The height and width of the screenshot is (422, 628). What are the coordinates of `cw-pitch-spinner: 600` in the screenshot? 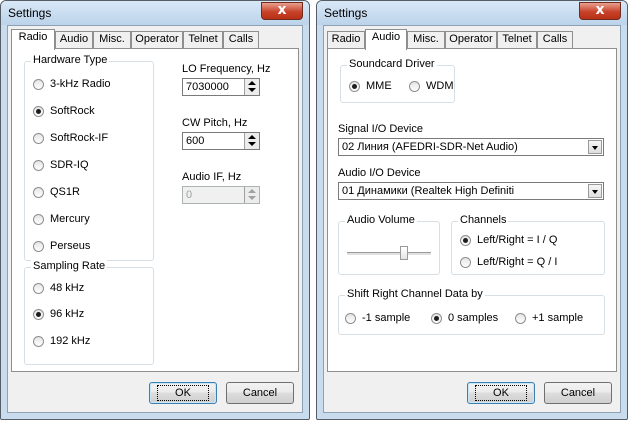 It's located at (221, 141).